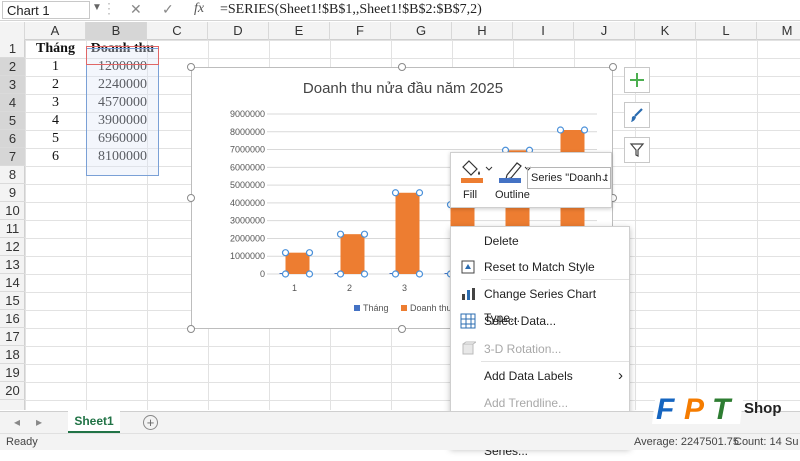  Describe the element at coordinates (12, 391) in the screenshot. I see `row-header-20: 20` at that location.